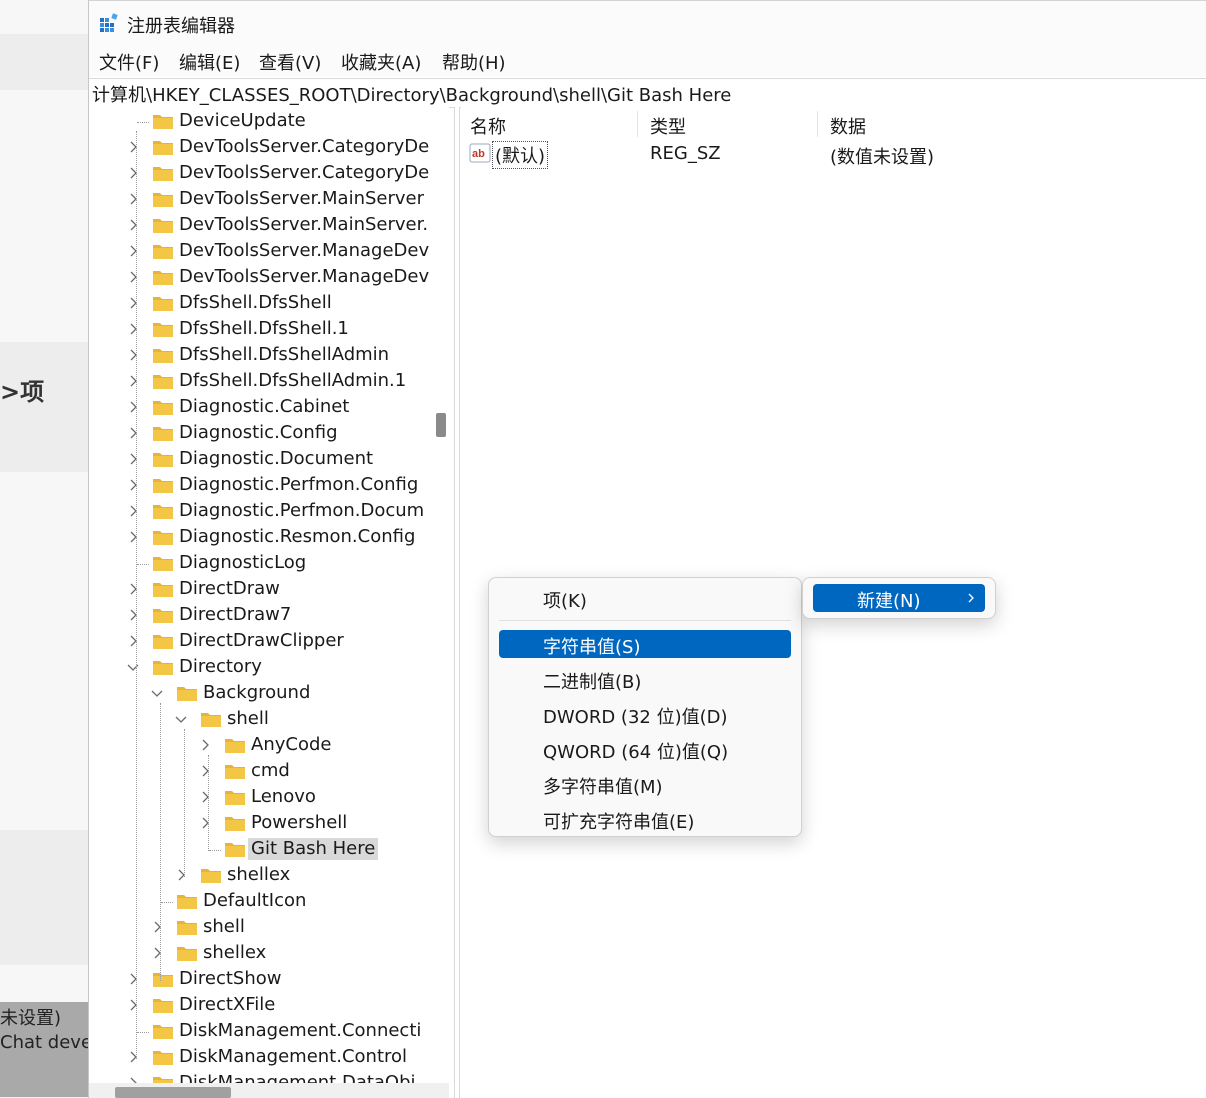 The width and height of the screenshot is (1206, 1098). Describe the element at coordinates (283, 797) in the screenshot. I see `tree-node-label: Lenovo` at that location.